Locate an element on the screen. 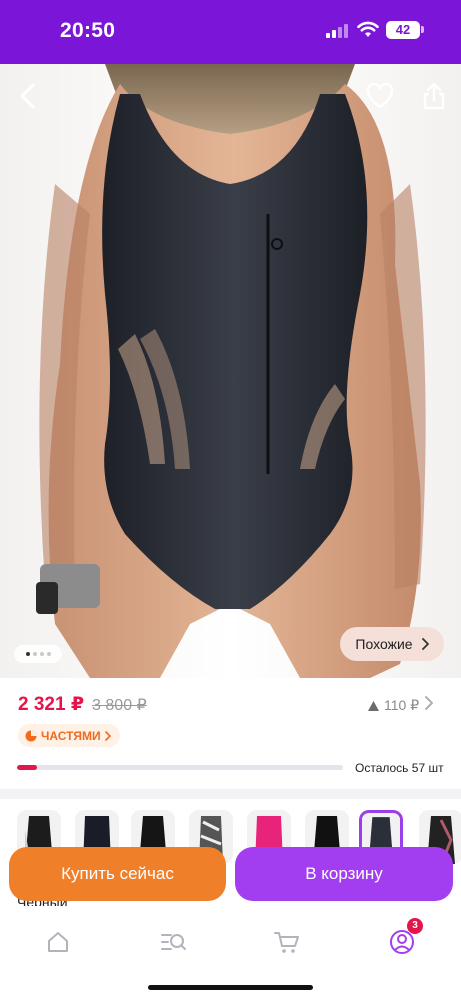 Image resolution: width=461 pixels, height=1000 pixels. price-row: 2 321 ₽ 3 800 ₽ is located at coordinates (82, 704).